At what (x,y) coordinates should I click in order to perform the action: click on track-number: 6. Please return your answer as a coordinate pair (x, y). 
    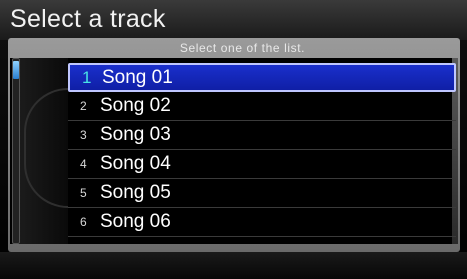
    Looking at the image, I should click on (83, 222).